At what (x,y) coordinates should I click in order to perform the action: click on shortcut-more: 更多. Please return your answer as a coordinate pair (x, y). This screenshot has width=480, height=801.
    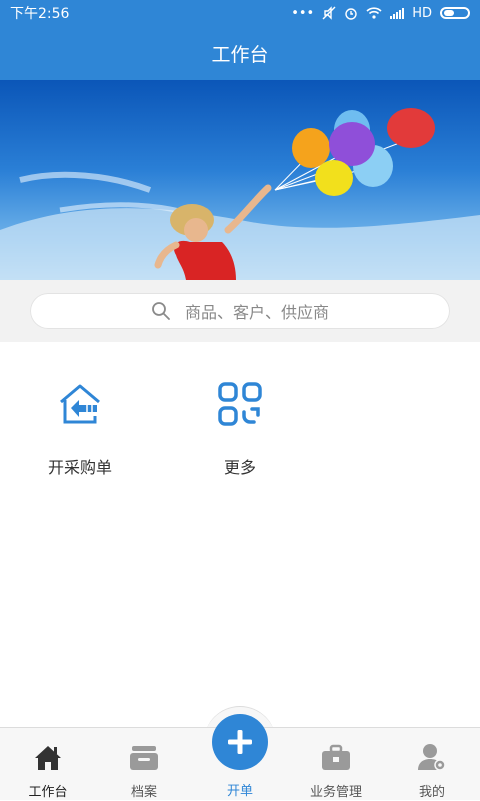
    Looking at the image, I should click on (240, 409).